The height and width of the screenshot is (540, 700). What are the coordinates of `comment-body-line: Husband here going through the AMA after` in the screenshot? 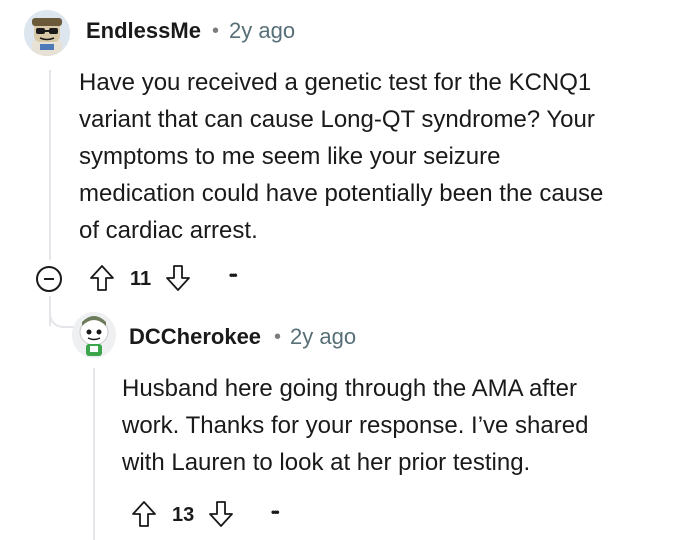 It's located at (349, 388).